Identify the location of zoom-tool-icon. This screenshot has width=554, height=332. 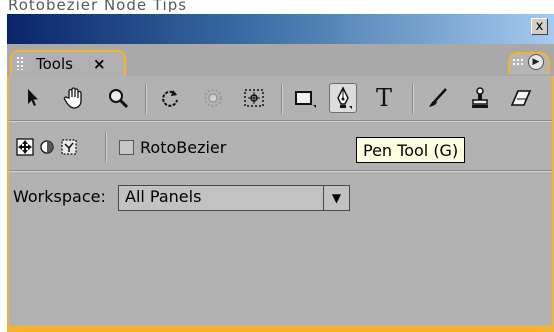
(118, 98).